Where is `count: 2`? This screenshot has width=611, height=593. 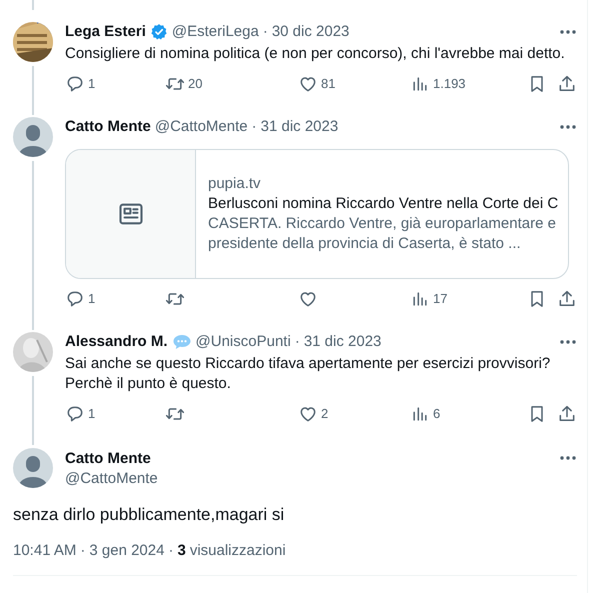 count: 2 is located at coordinates (324, 414).